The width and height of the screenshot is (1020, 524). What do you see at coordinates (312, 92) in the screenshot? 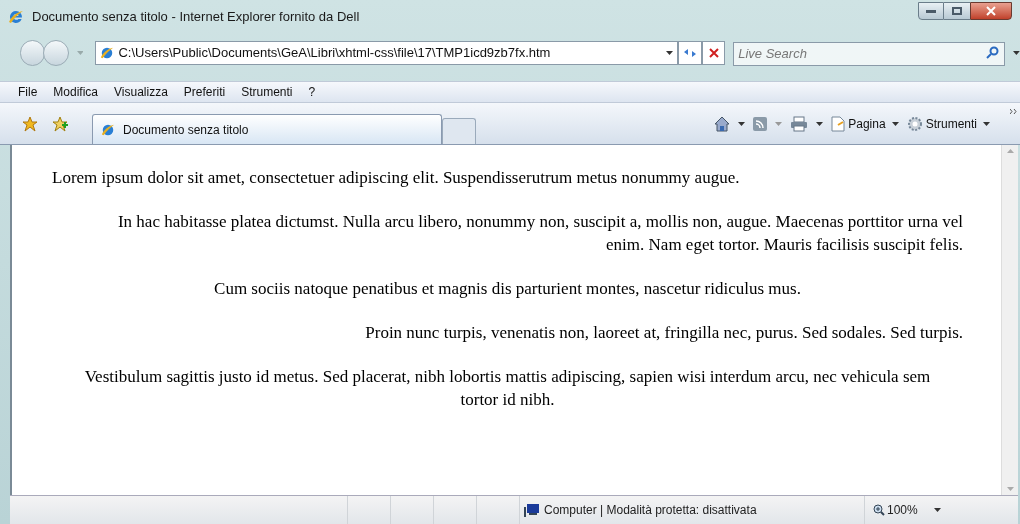
I see `menu-item: ?` at bounding box center [312, 92].